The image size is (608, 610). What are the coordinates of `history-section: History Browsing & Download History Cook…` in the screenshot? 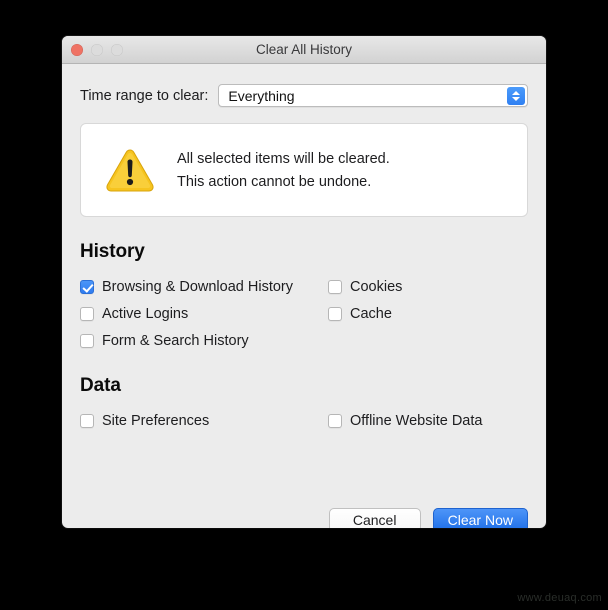 It's located at (304, 295).